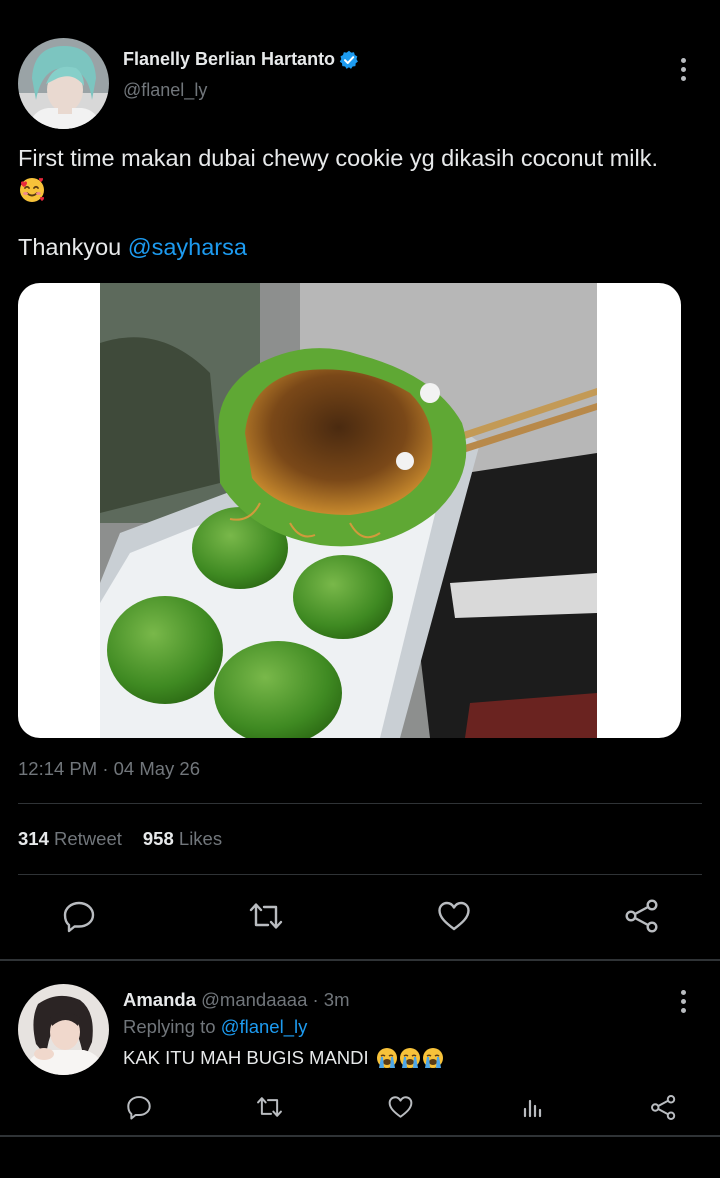  Describe the element at coordinates (200, 838) in the screenshot. I see `likes-label: Likes` at that location.